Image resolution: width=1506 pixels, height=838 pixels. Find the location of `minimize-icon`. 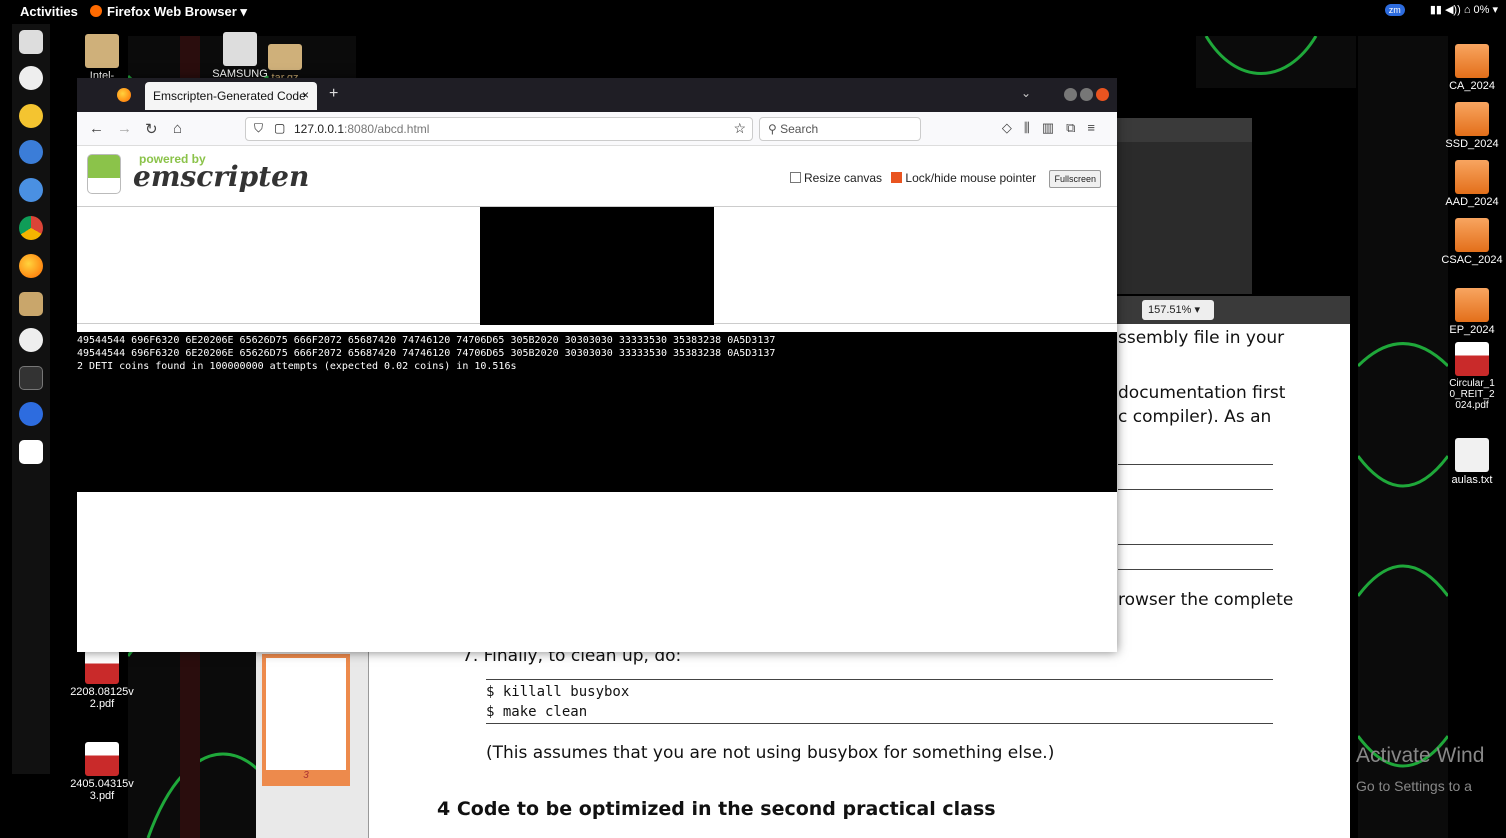

minimize-icon is located at coordinates (1070, 94).